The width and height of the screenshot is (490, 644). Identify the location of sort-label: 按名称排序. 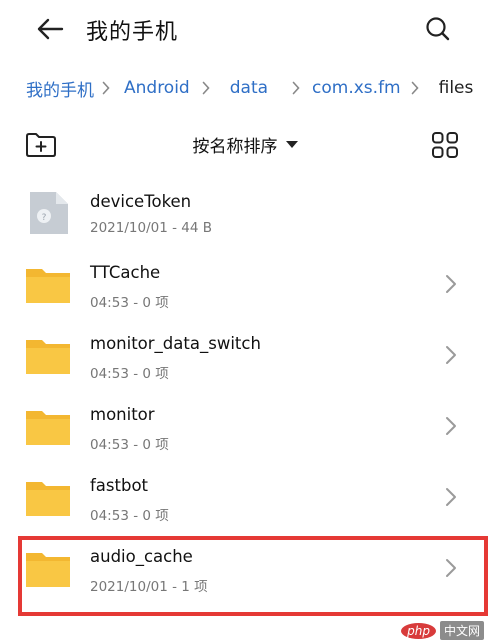
(235, 147).